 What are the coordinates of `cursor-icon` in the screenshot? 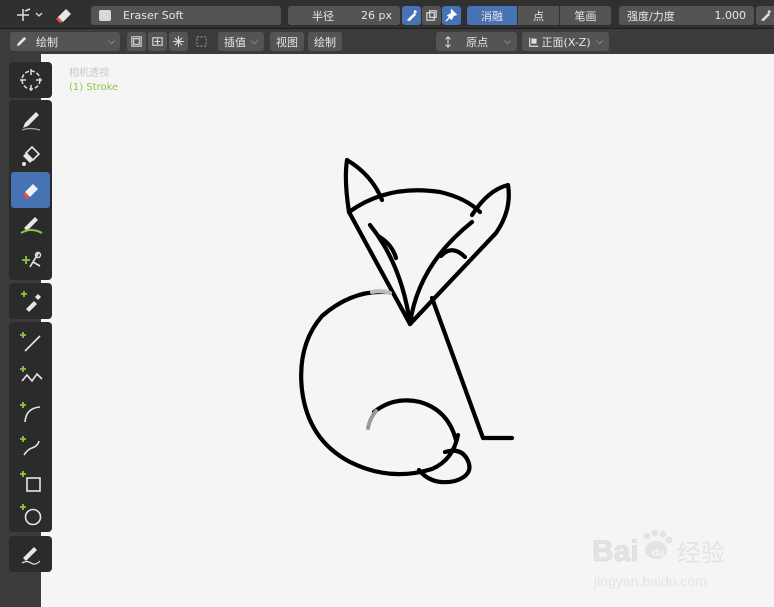 It's located at (30, 80).